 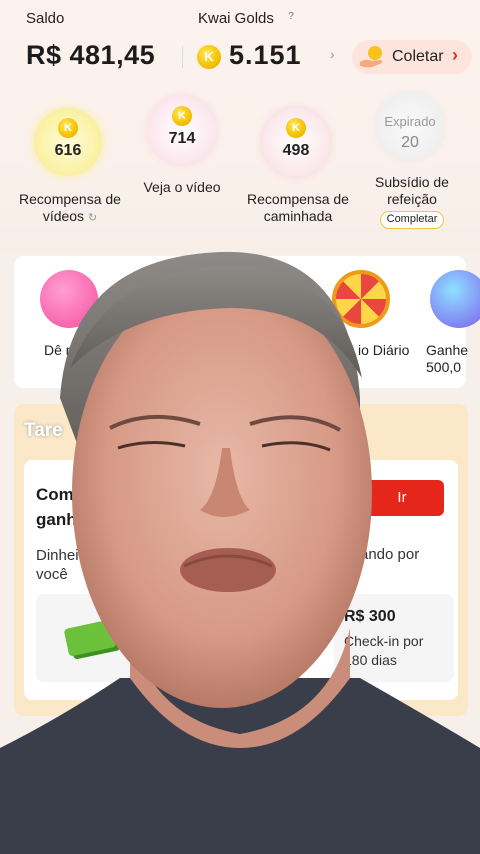 What do you see at coordinates (265, 55) in the screenshot?
I see `golds-value: 5.151` at bounding box center [265, 55].